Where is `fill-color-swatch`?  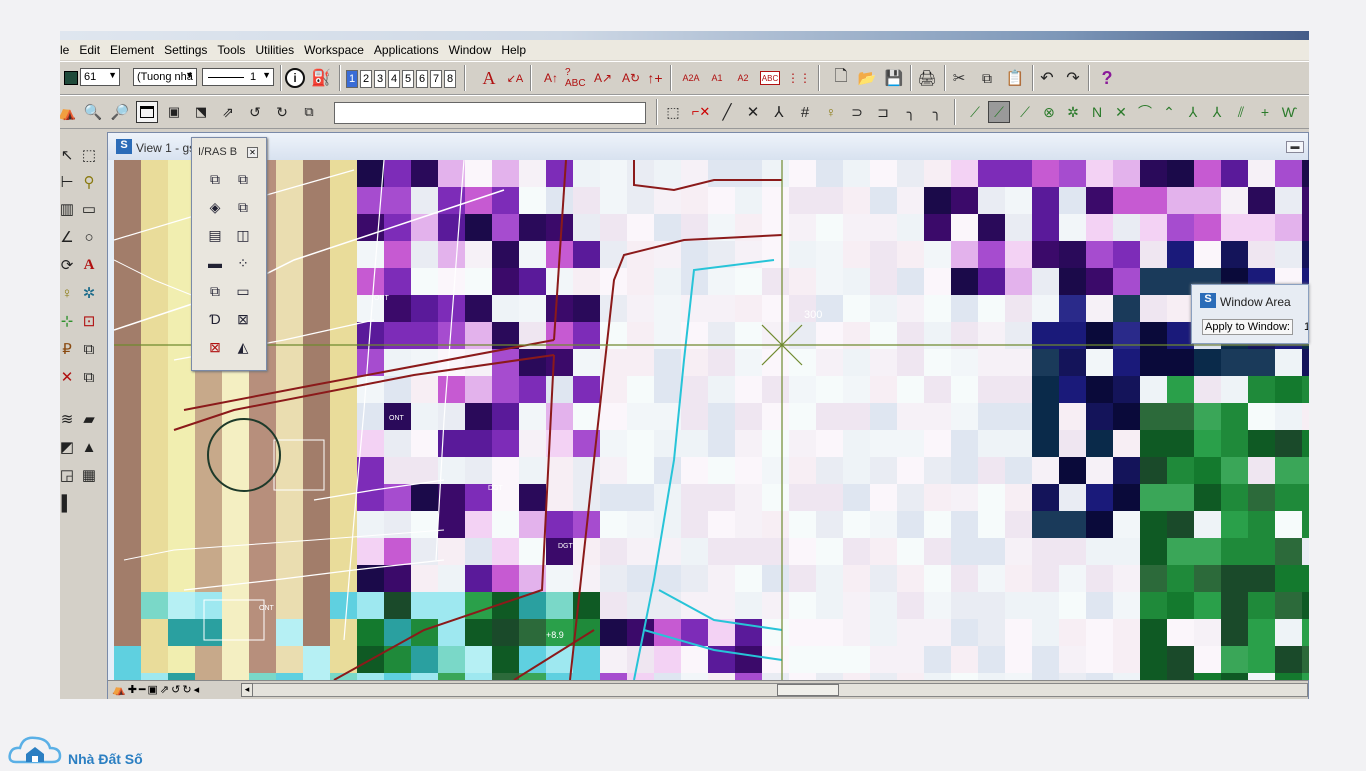
fill-color-swatch is located at coordinates (71, 78).